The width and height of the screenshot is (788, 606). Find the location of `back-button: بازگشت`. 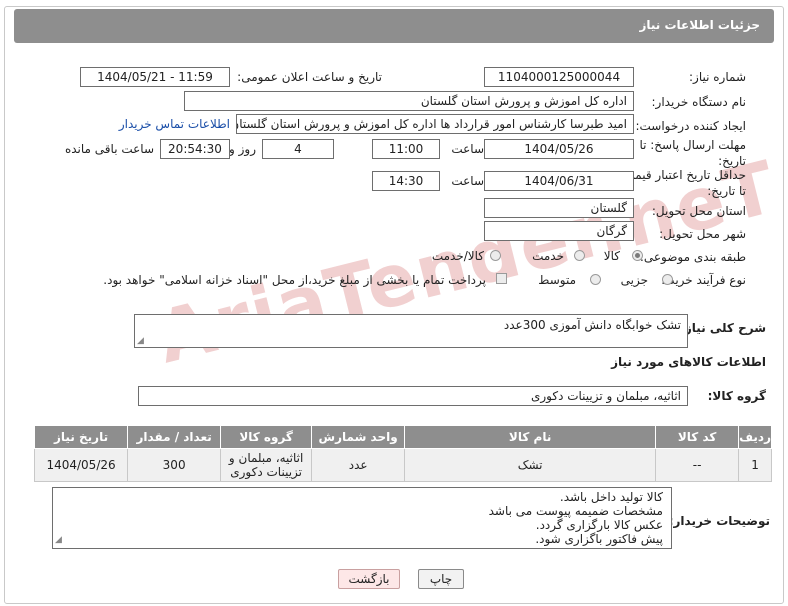

back-button: بازگشت is located at coordinates (369, 579).